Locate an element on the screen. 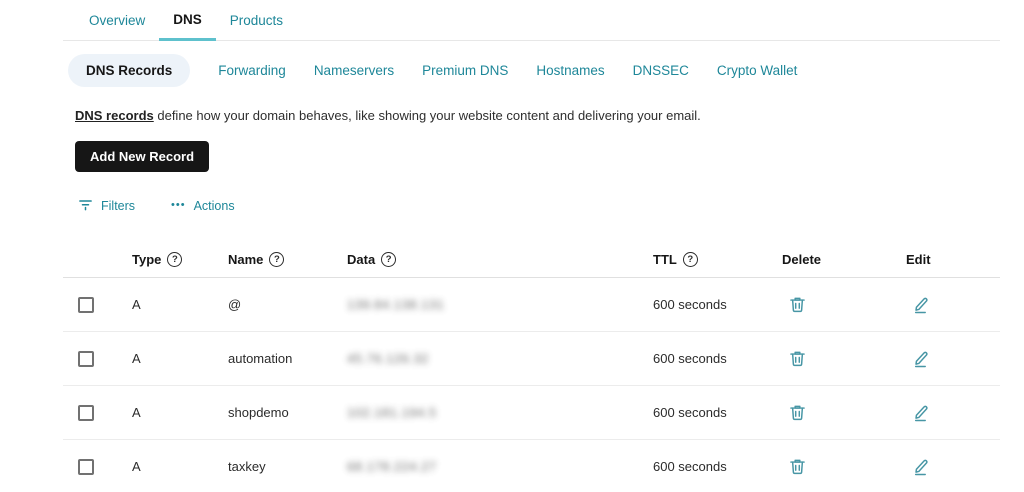  subtab-crypto-wallet: Crypto Wallet is located at coordinates (757, 70).